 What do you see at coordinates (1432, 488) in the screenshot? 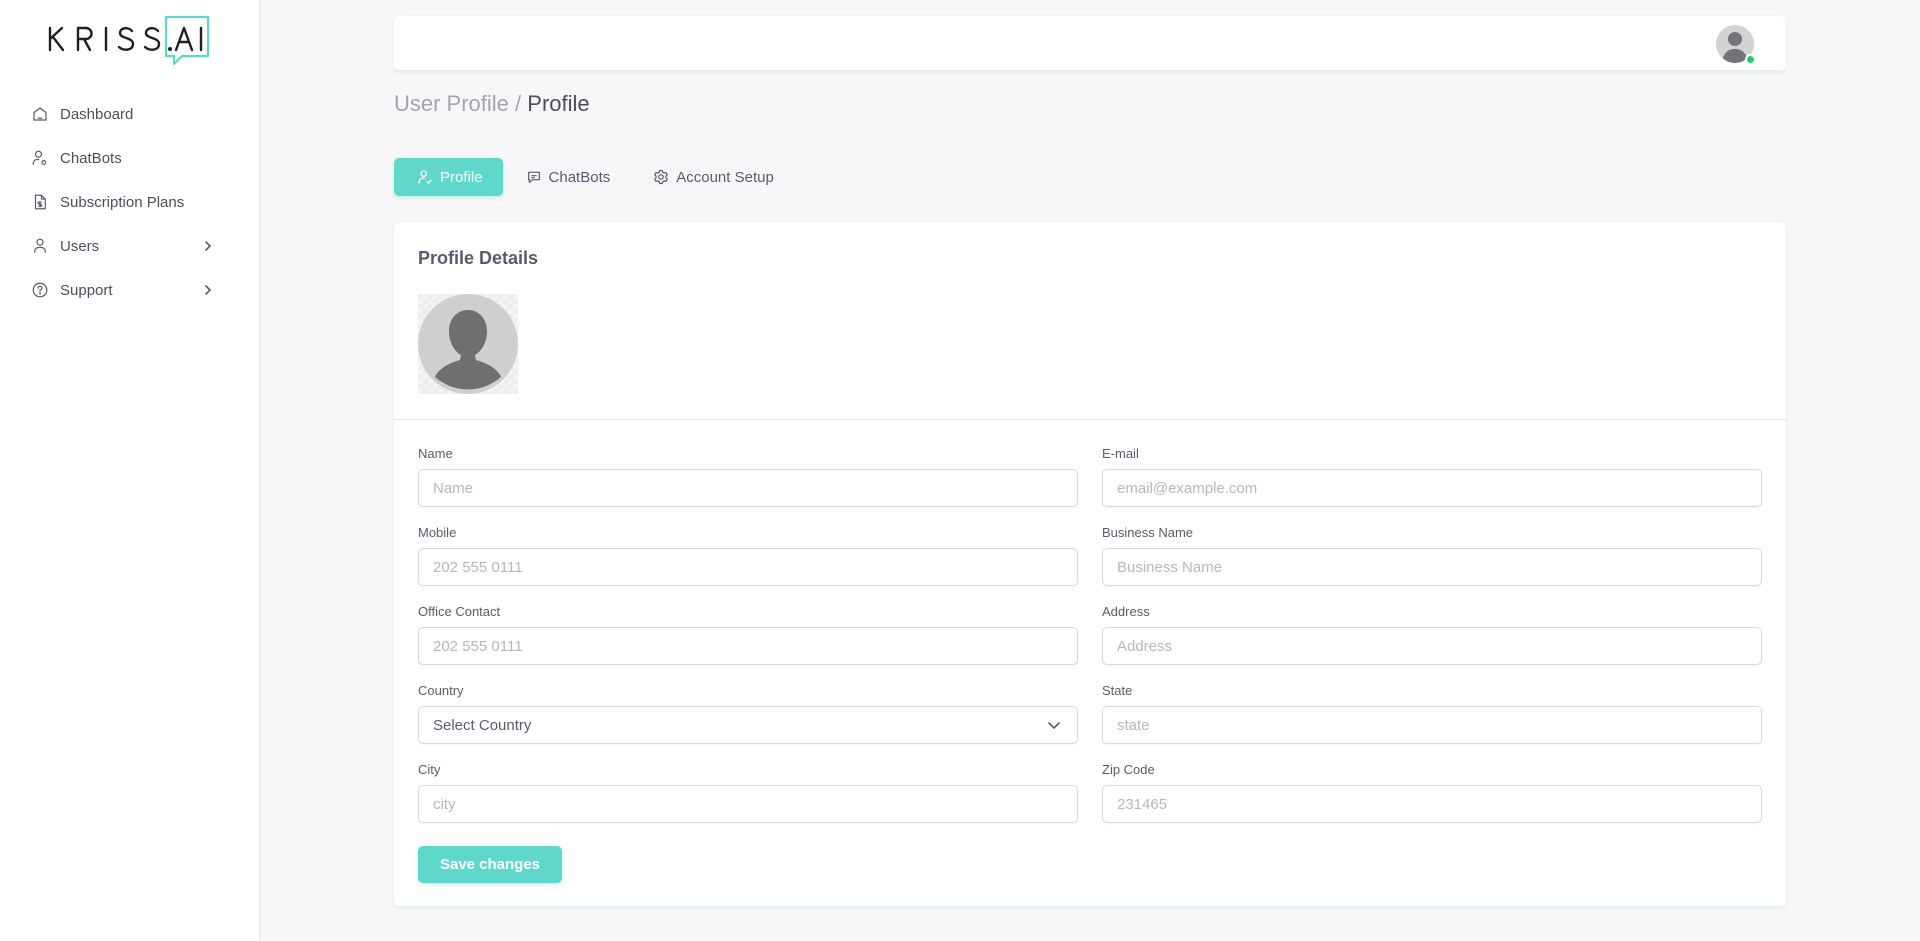
I see `email-input` at bounding box center [1432, 488].